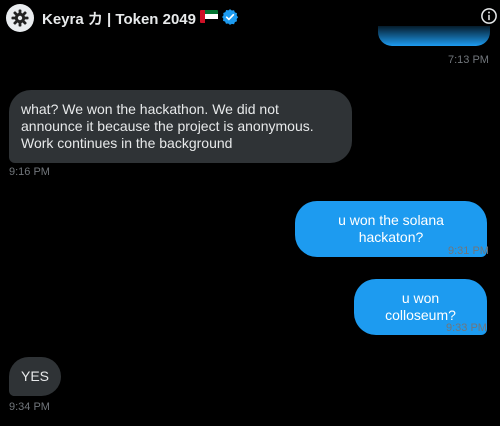 The height and width of the screenshot is (426, 500). I want to click on message-timestamp: 9:33 PM, so click(466, 328).